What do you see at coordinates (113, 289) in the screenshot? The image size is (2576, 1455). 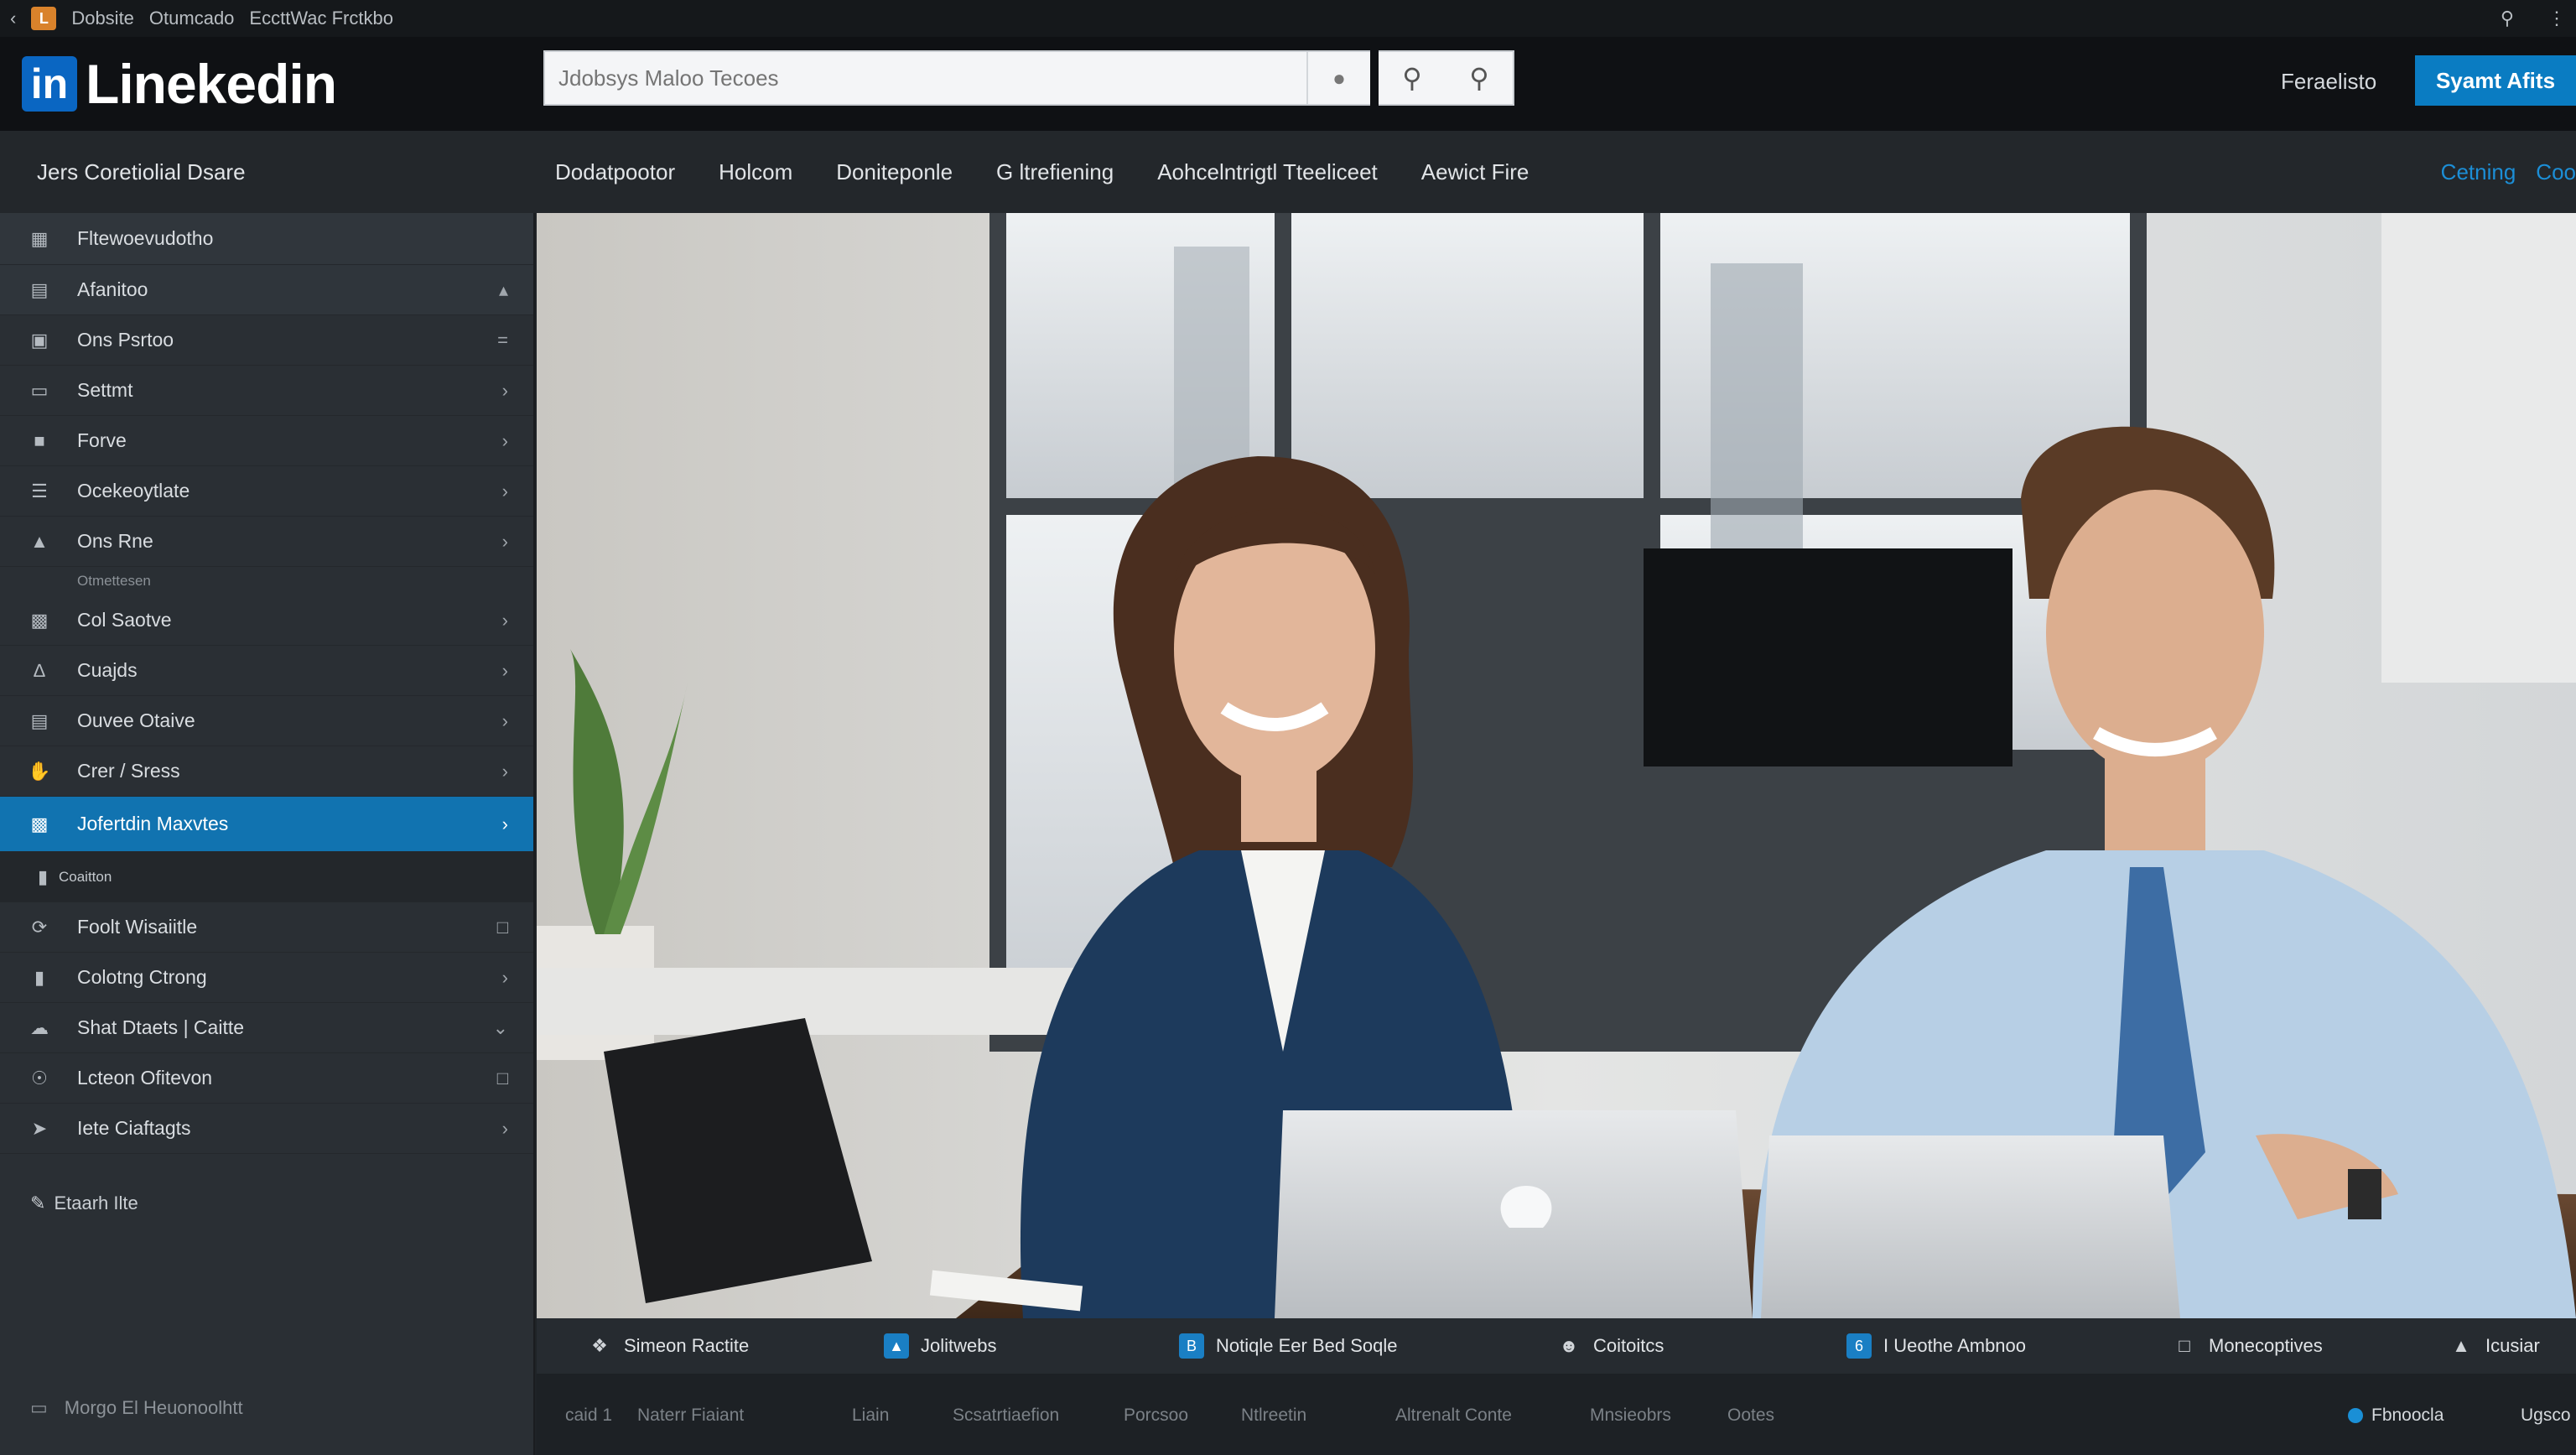 I see `sidebar-item-label: Afanitoo` at bounding box center [113, 289].